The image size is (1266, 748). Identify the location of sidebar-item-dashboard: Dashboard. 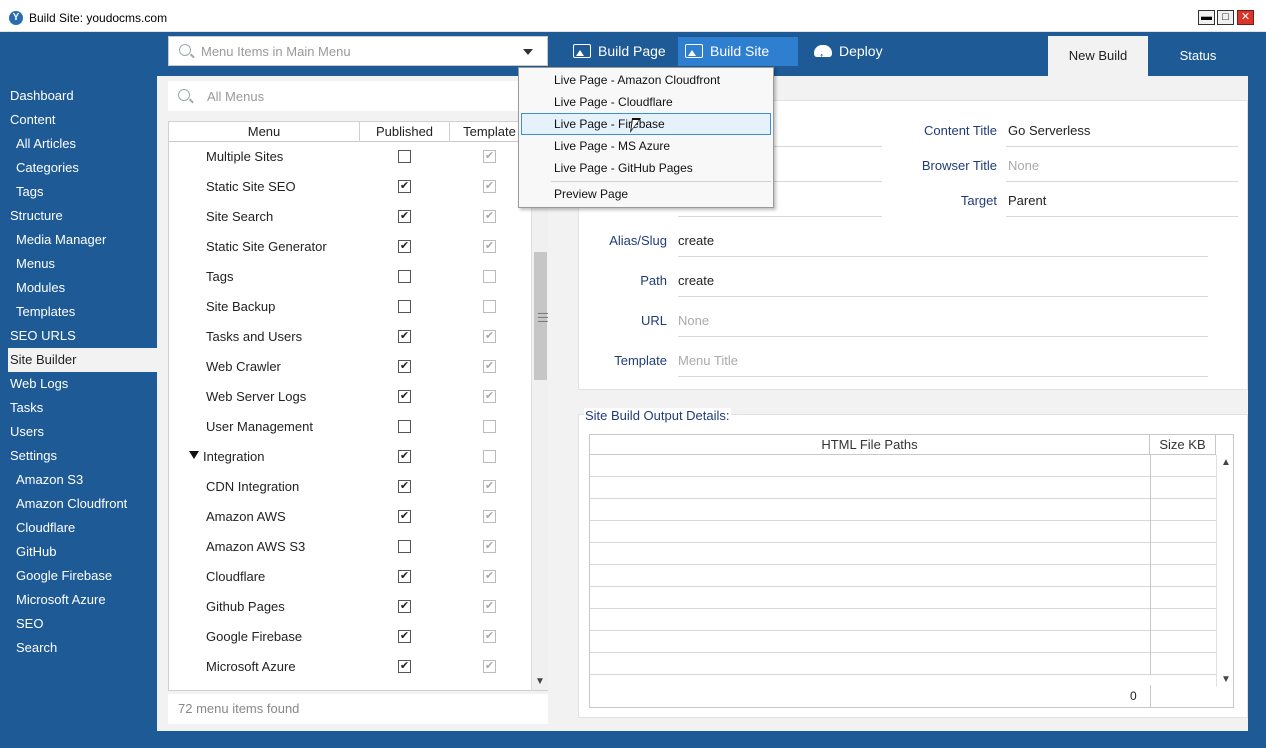
(82, 96).